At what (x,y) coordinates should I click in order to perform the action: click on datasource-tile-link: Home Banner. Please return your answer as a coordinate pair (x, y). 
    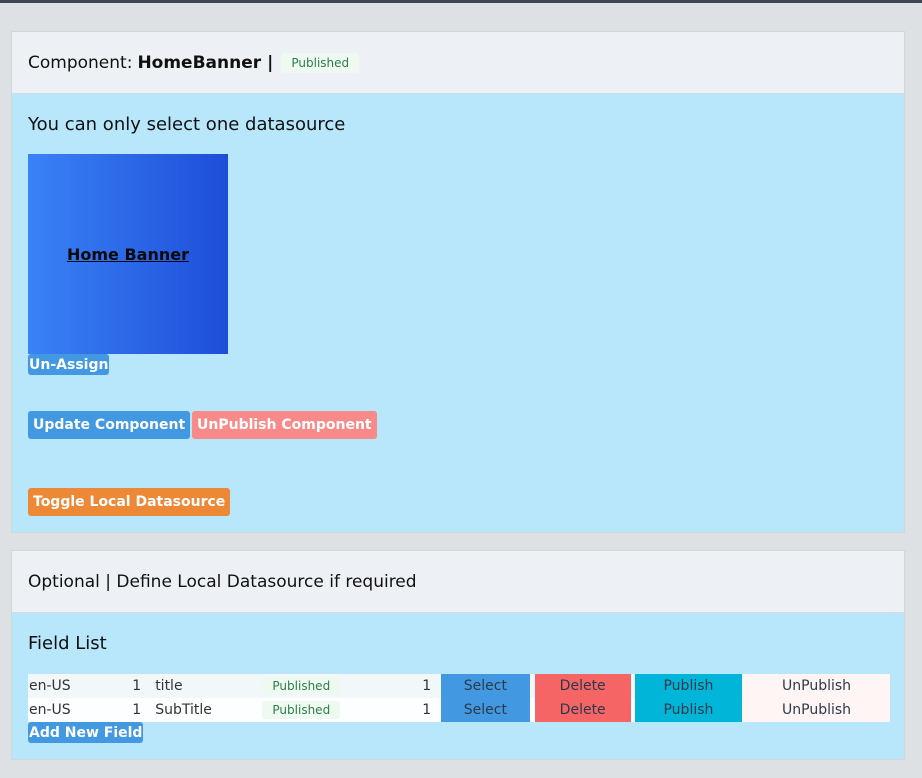
    Looking at the image, I should click on (128, 254).